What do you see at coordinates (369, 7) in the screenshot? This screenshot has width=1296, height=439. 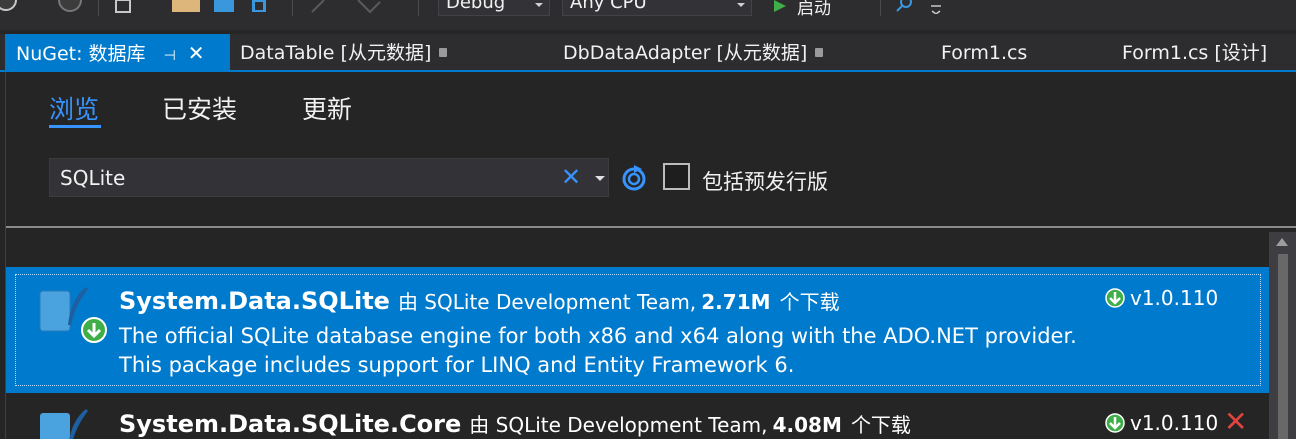 I see `redo-icon` at bounding box center [369, 7].